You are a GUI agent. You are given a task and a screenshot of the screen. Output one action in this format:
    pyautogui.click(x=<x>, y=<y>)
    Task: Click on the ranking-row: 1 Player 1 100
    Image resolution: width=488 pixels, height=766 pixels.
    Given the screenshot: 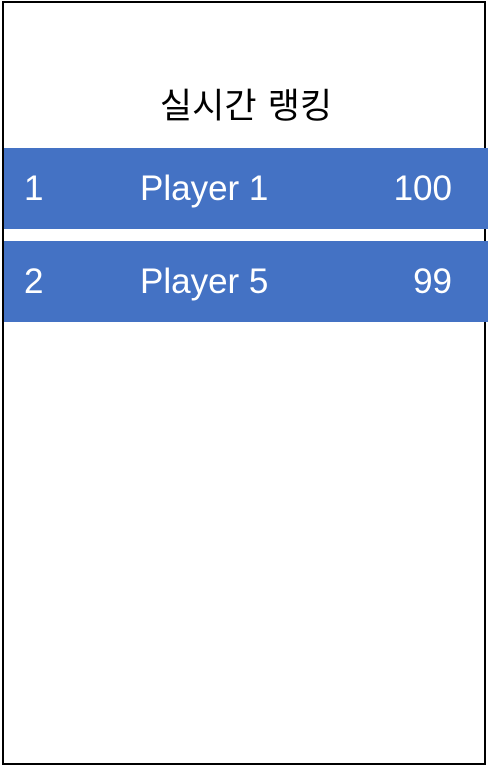 What is the action you would take?
    pyautogui.click(x=246, y=188)
    